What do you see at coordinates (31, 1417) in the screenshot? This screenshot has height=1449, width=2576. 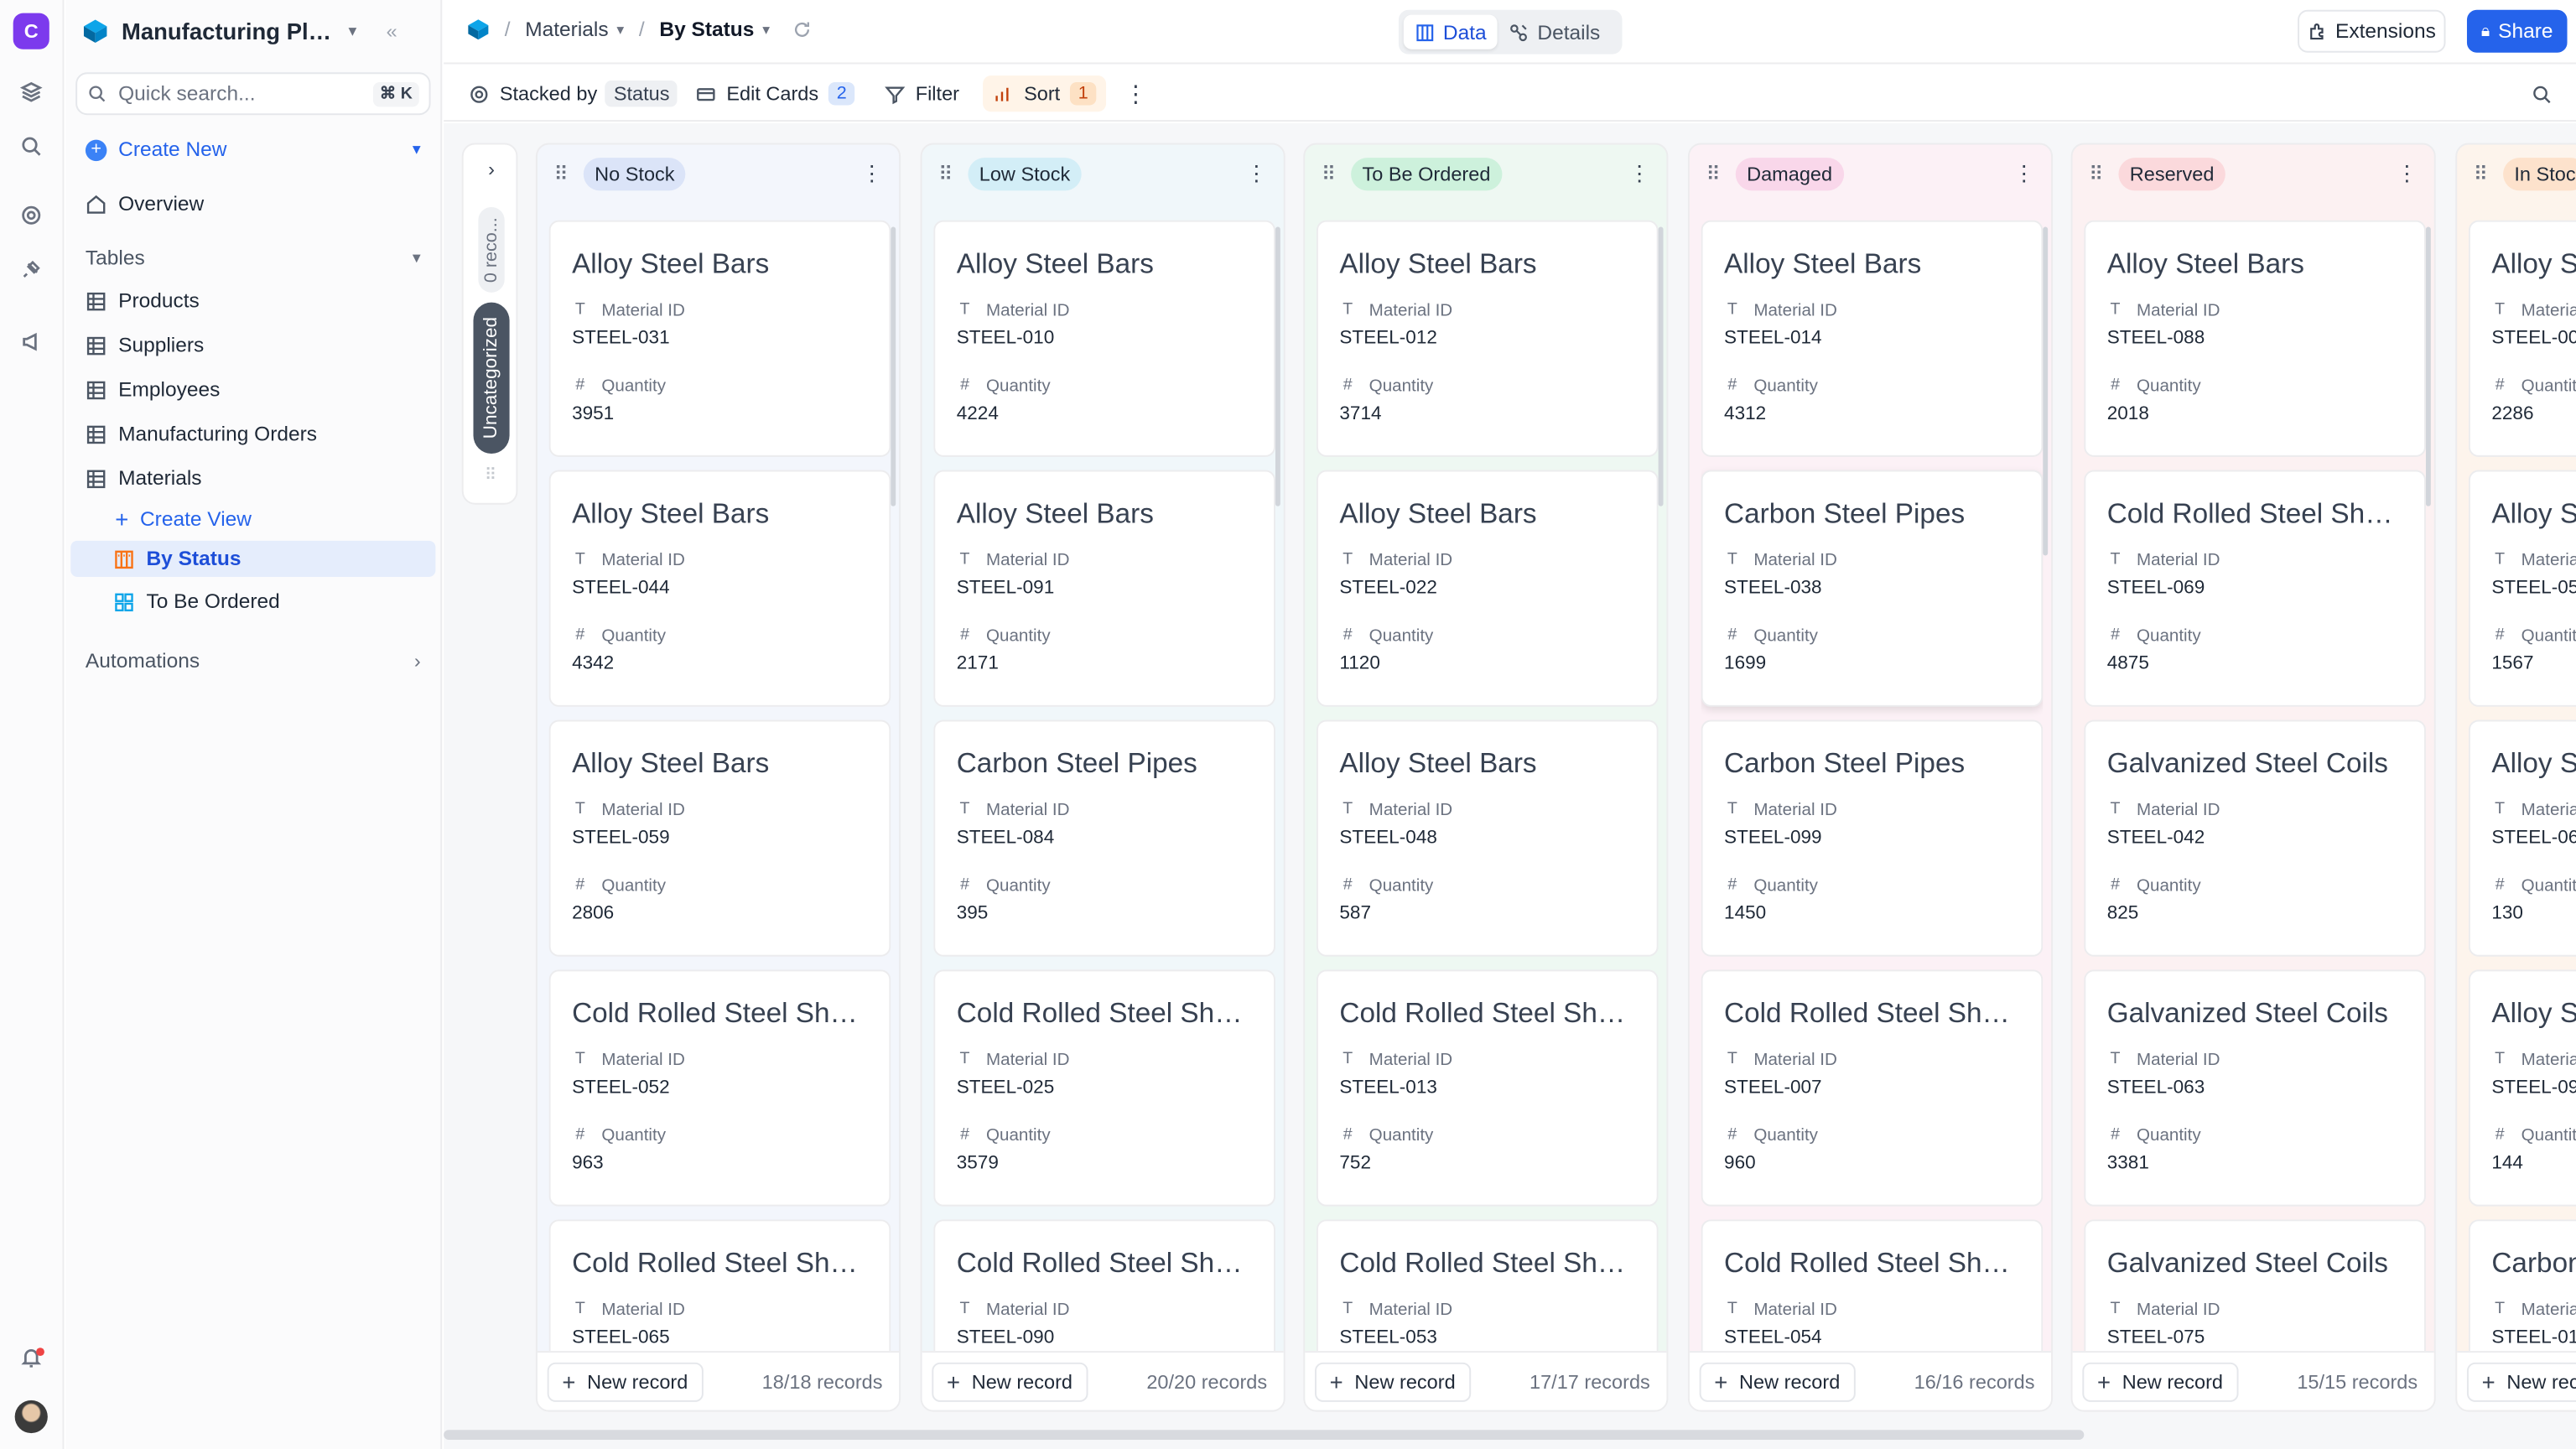 I see `user-avatar` at bounding box center [31, 1417].